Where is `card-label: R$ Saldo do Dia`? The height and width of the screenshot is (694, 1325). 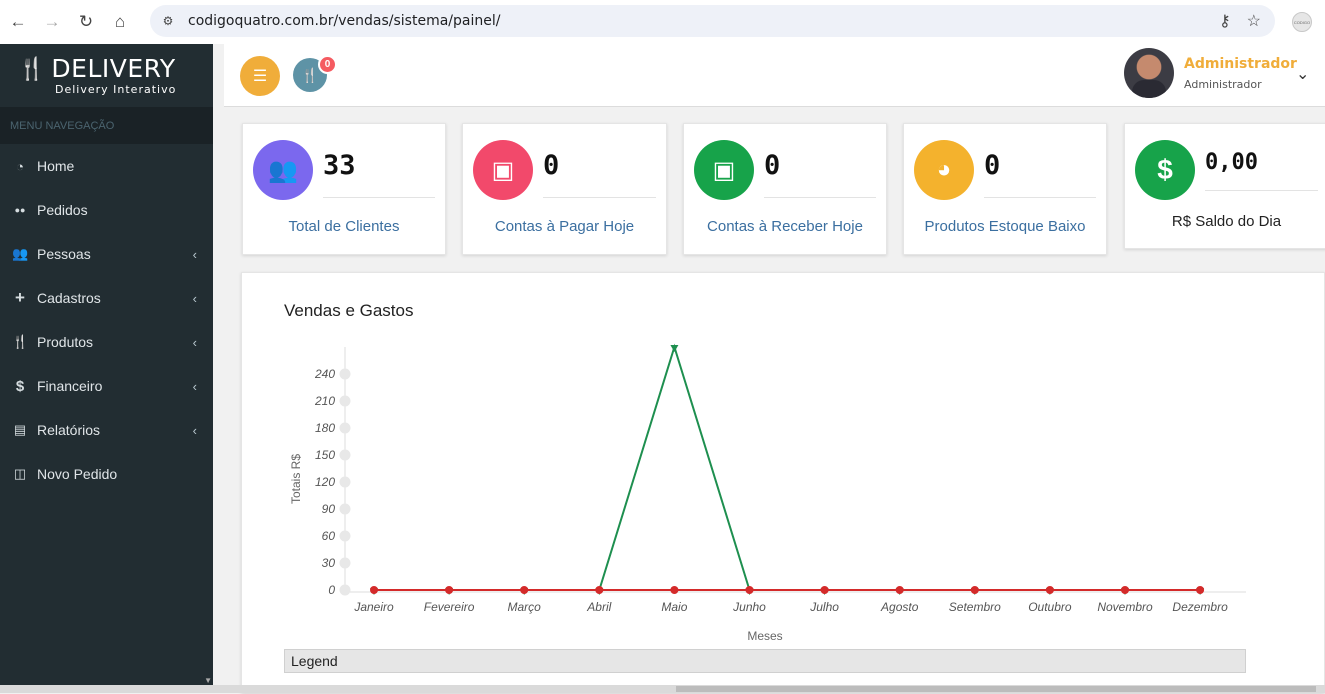 card-label: R$ Saldo do Dia is located at coordinates (1226, 221).